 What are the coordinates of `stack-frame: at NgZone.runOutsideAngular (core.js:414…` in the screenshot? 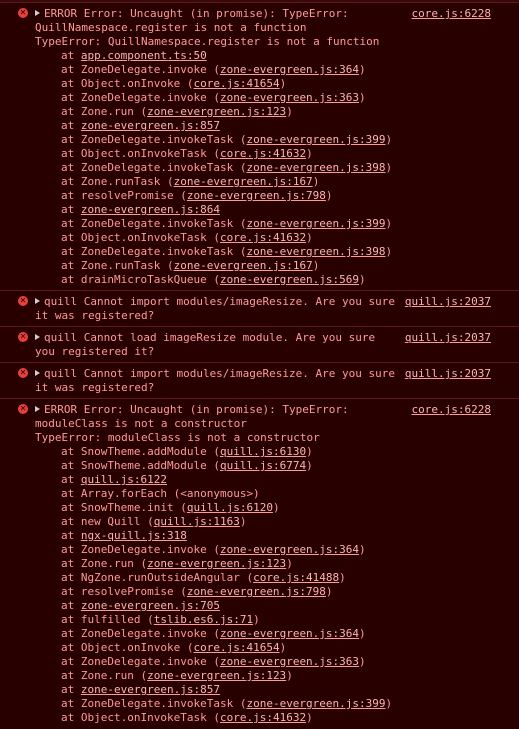 It's located at (273, 578).